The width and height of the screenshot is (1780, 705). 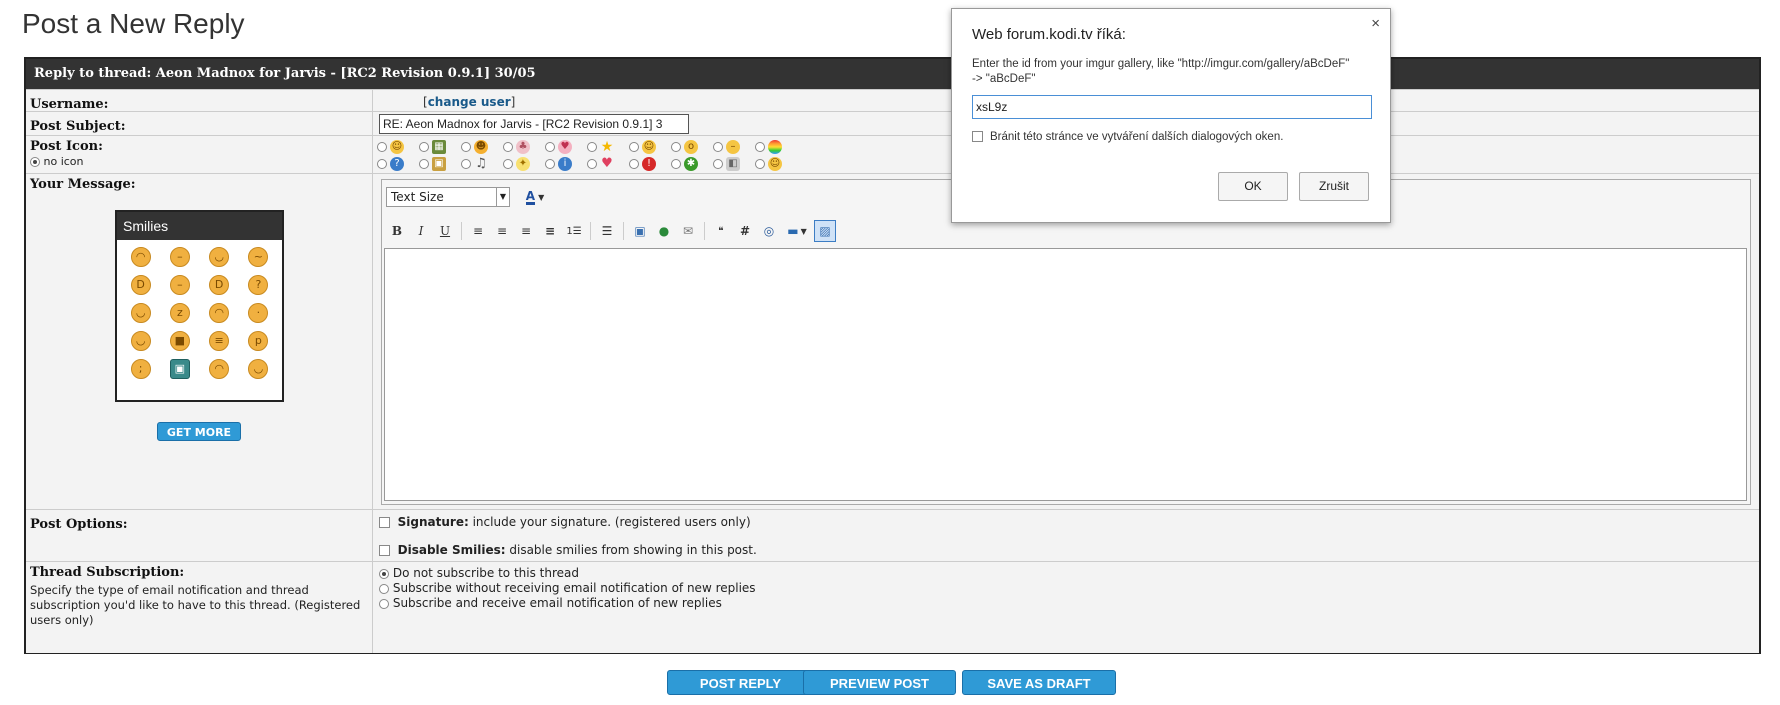 I want to click on align-left-icon: ≡, so click(x=478, y=231).